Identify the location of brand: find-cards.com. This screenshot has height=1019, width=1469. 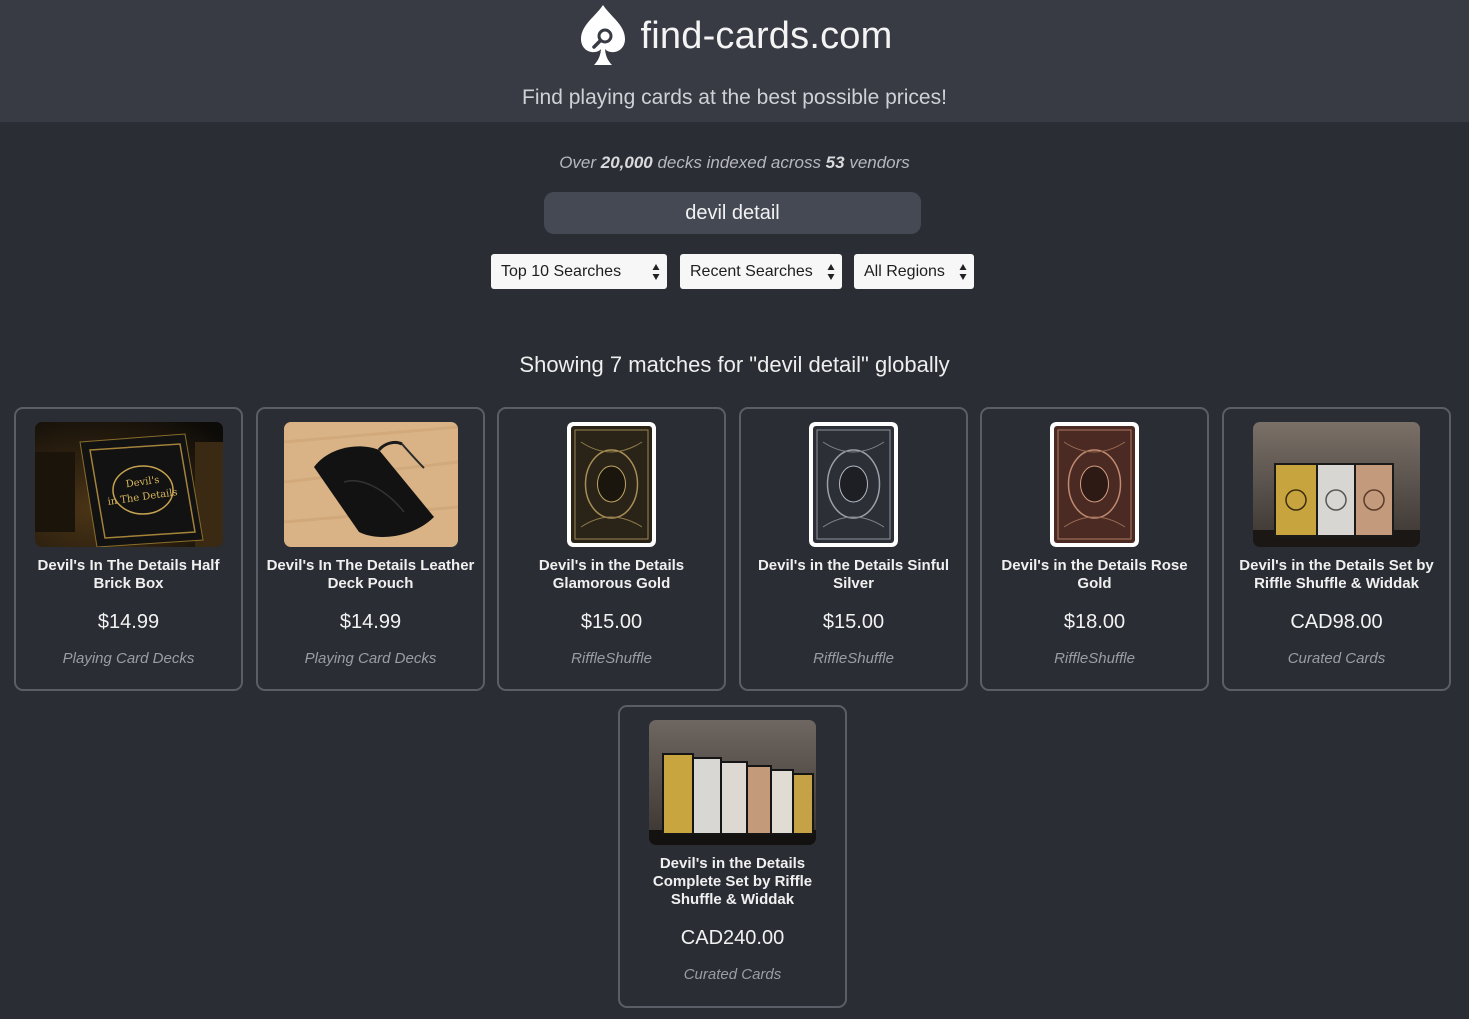
(734, 36).